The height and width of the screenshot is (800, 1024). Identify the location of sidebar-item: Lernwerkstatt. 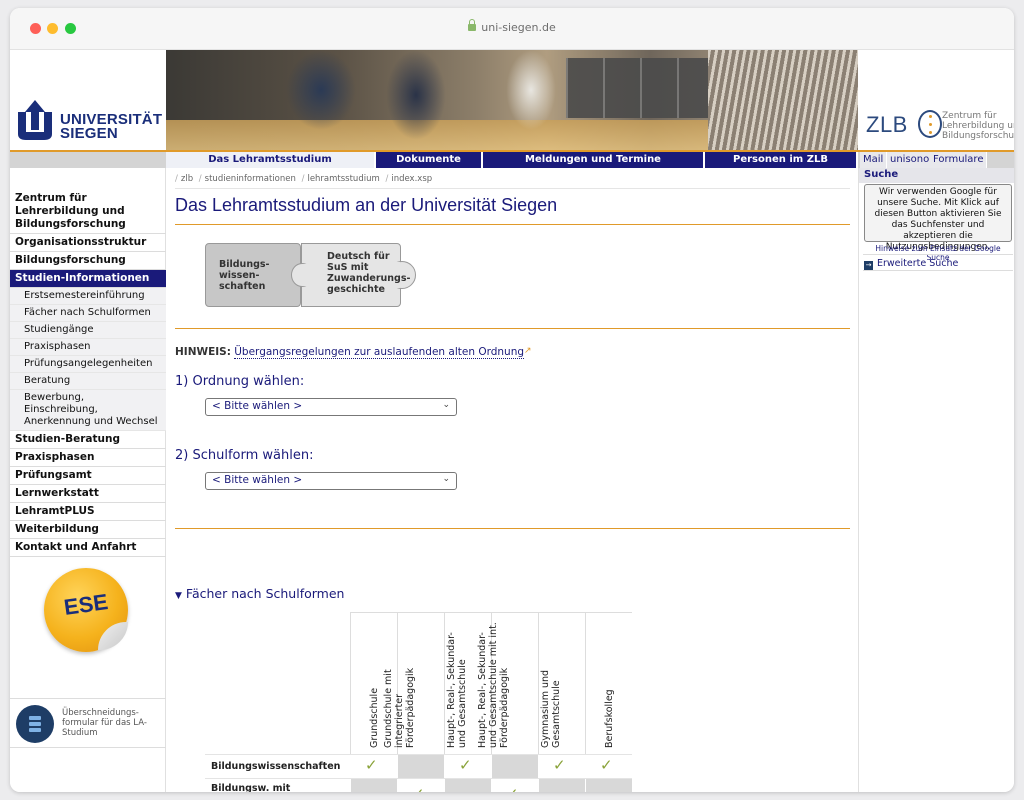
(88, 494).